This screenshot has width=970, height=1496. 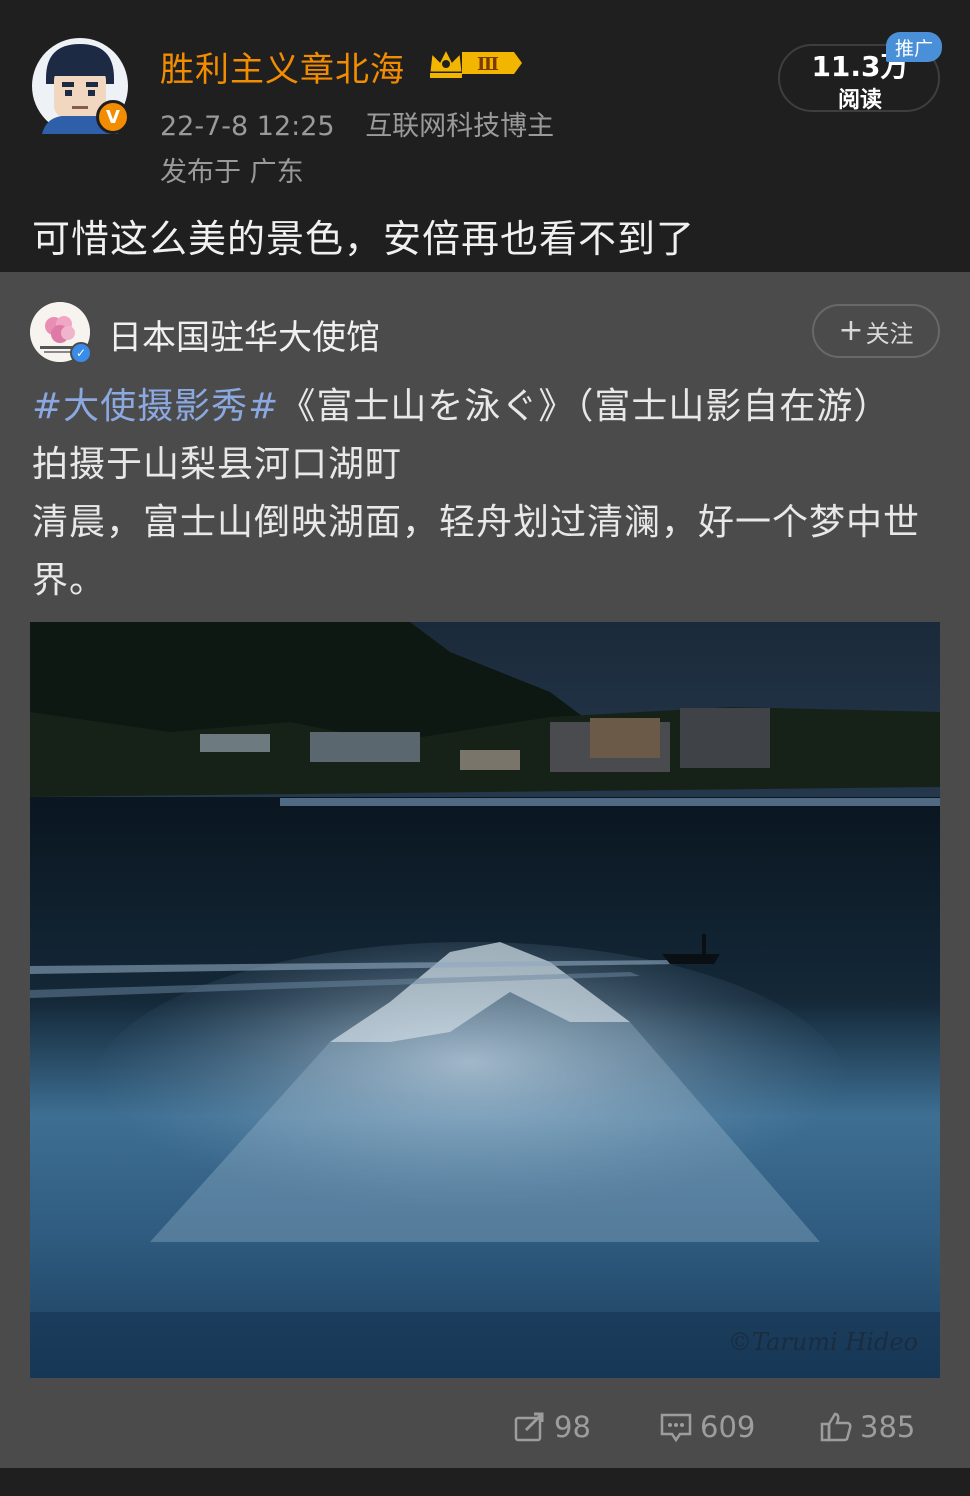 What do you see at coordinates (488, 64) in the screenshot?
I see `level-text: Ⅲ` at bounding box center [488, 64].